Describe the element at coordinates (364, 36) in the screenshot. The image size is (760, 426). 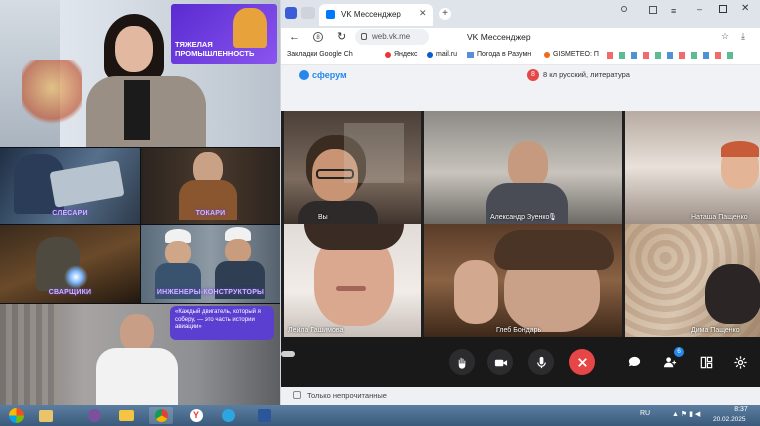
I see `lock-icon` at that location.